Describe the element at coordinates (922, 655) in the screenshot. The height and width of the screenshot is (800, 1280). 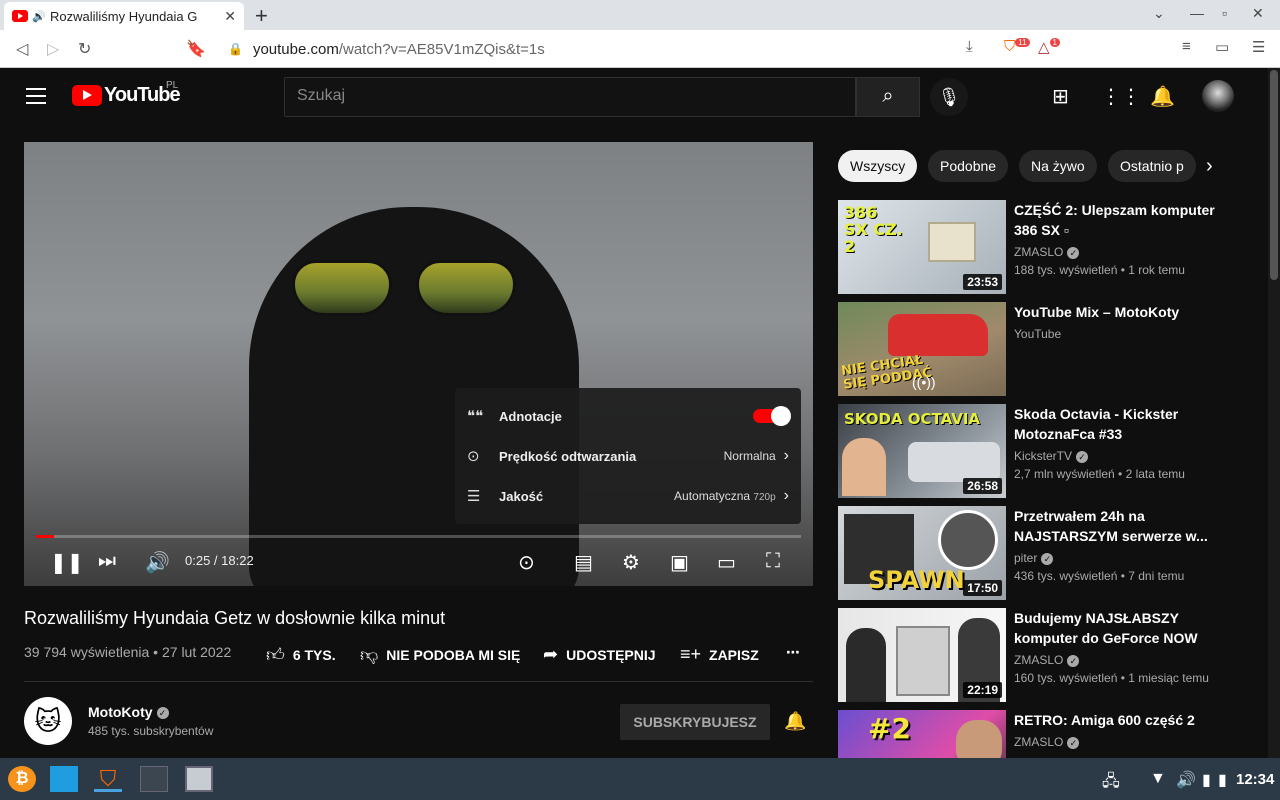
I see `video-thumbnail: 22:19` at that location.